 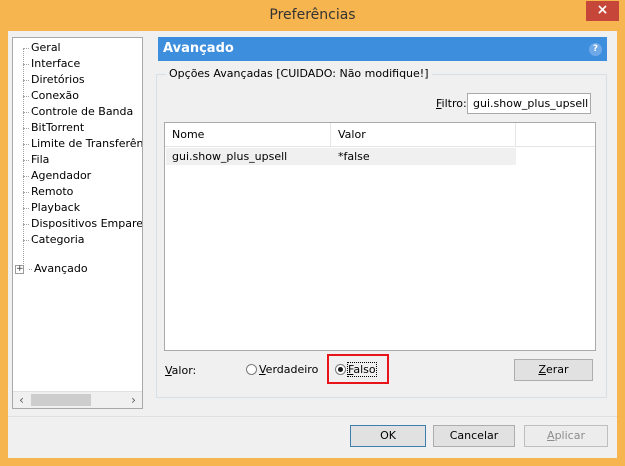 What do you see at coordinates (382, 49) in the screenshot?
I see `section-header: Avançado ?` at bounding box center [382, 49].